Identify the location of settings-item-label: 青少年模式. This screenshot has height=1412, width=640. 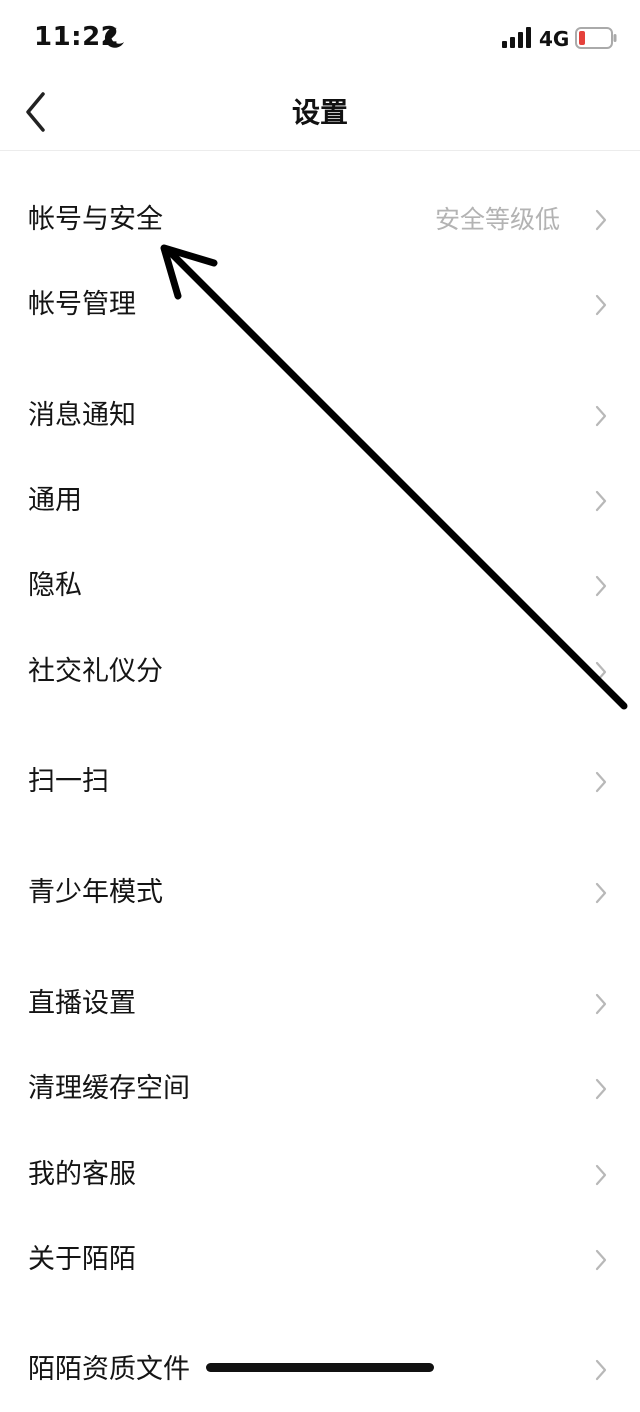
(95, 892).